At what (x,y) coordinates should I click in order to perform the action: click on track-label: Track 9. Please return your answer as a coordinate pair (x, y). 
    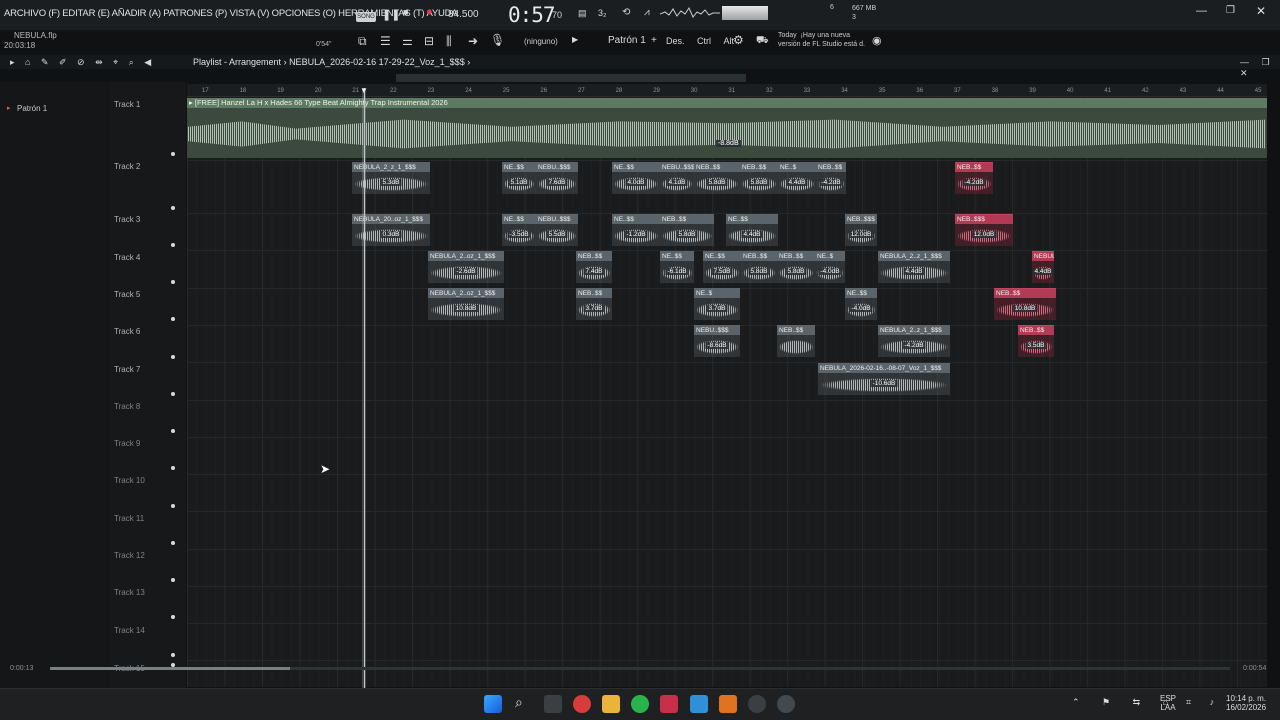
    Looking at the image, I should click on (127, 443).